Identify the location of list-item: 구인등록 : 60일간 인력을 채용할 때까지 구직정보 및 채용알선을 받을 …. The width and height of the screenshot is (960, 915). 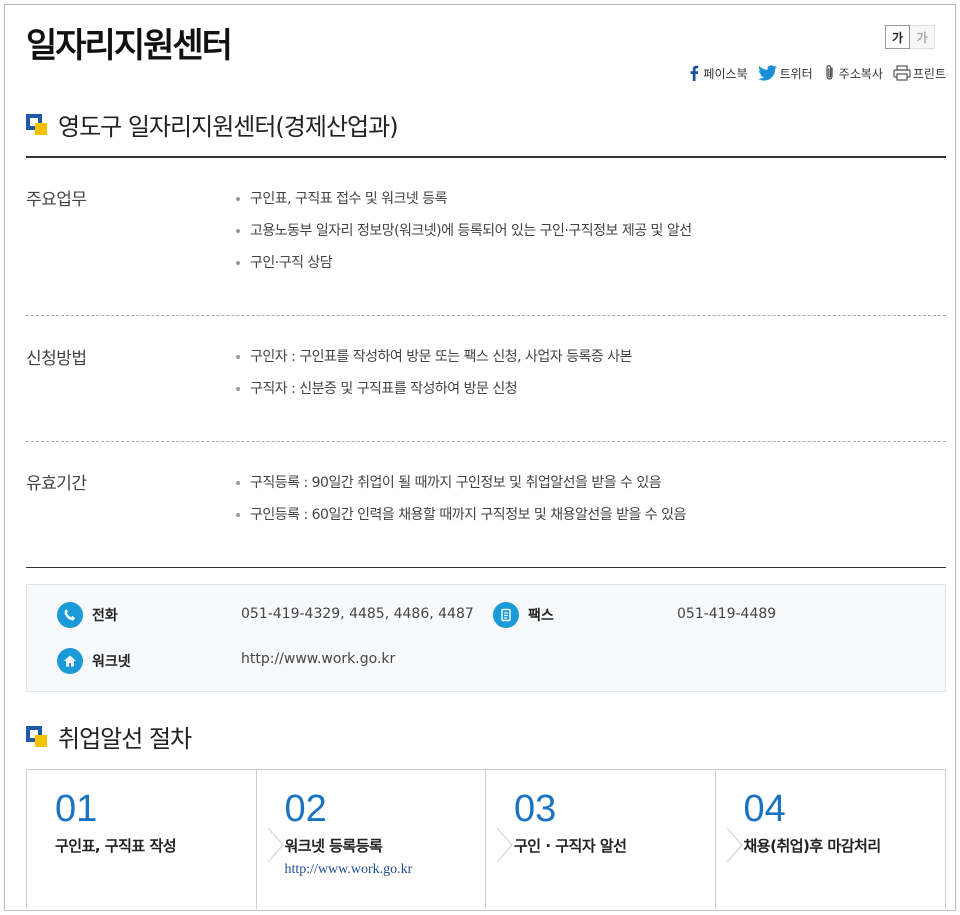
(459, 519).